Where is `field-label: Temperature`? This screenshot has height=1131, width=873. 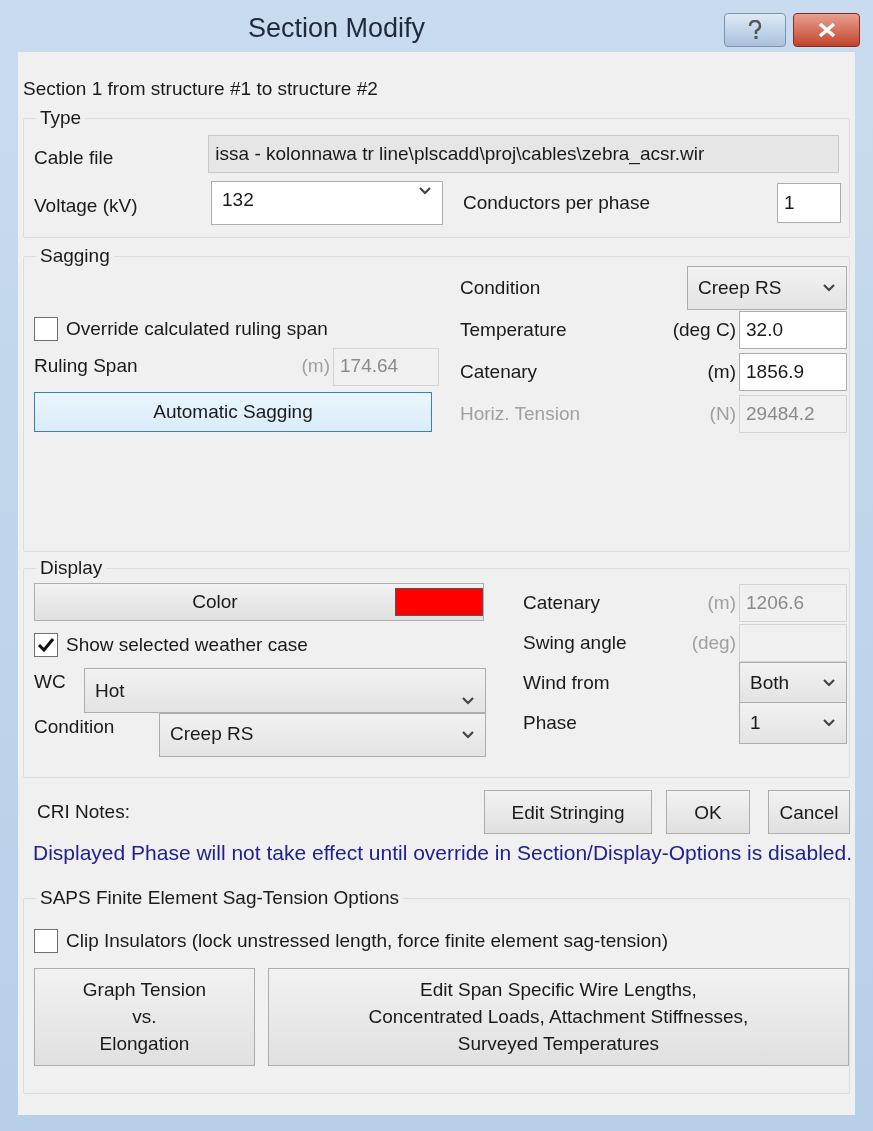
field-label: Temperature is located at coordinates (514, 329).